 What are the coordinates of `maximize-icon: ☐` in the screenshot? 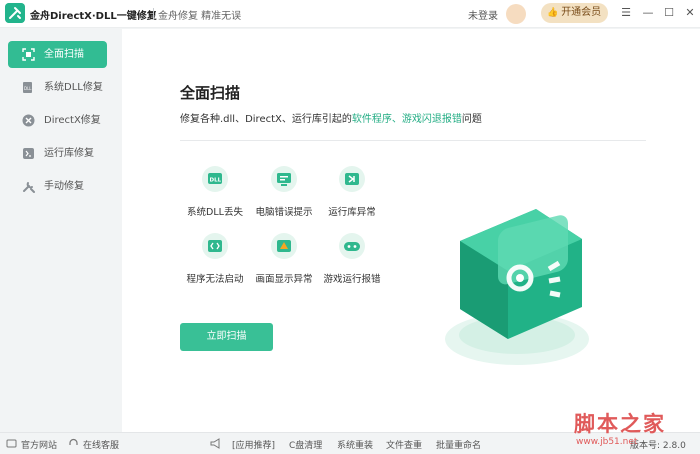 It's located at (669, 13).